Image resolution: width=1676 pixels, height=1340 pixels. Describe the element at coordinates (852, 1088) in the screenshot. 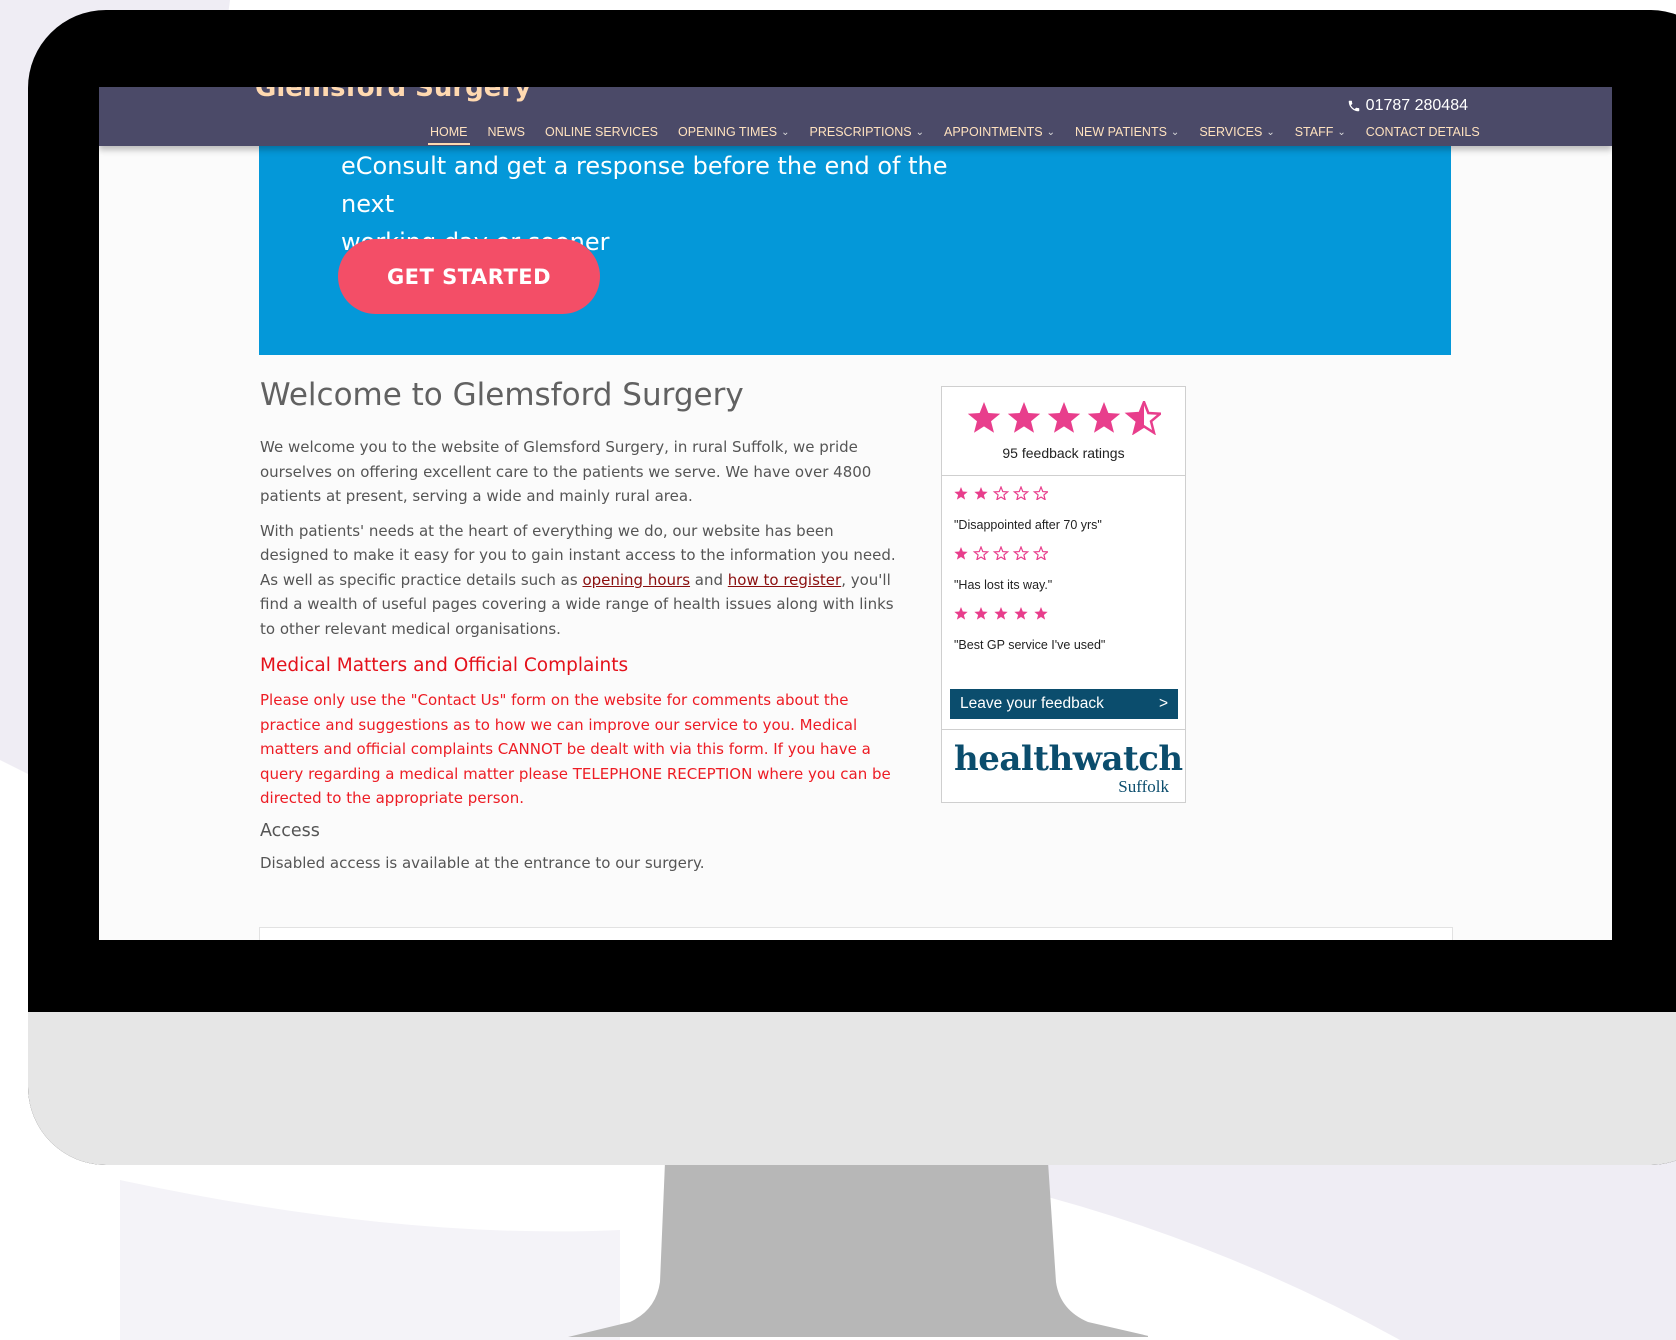

I see `monitor-chin` at that location.